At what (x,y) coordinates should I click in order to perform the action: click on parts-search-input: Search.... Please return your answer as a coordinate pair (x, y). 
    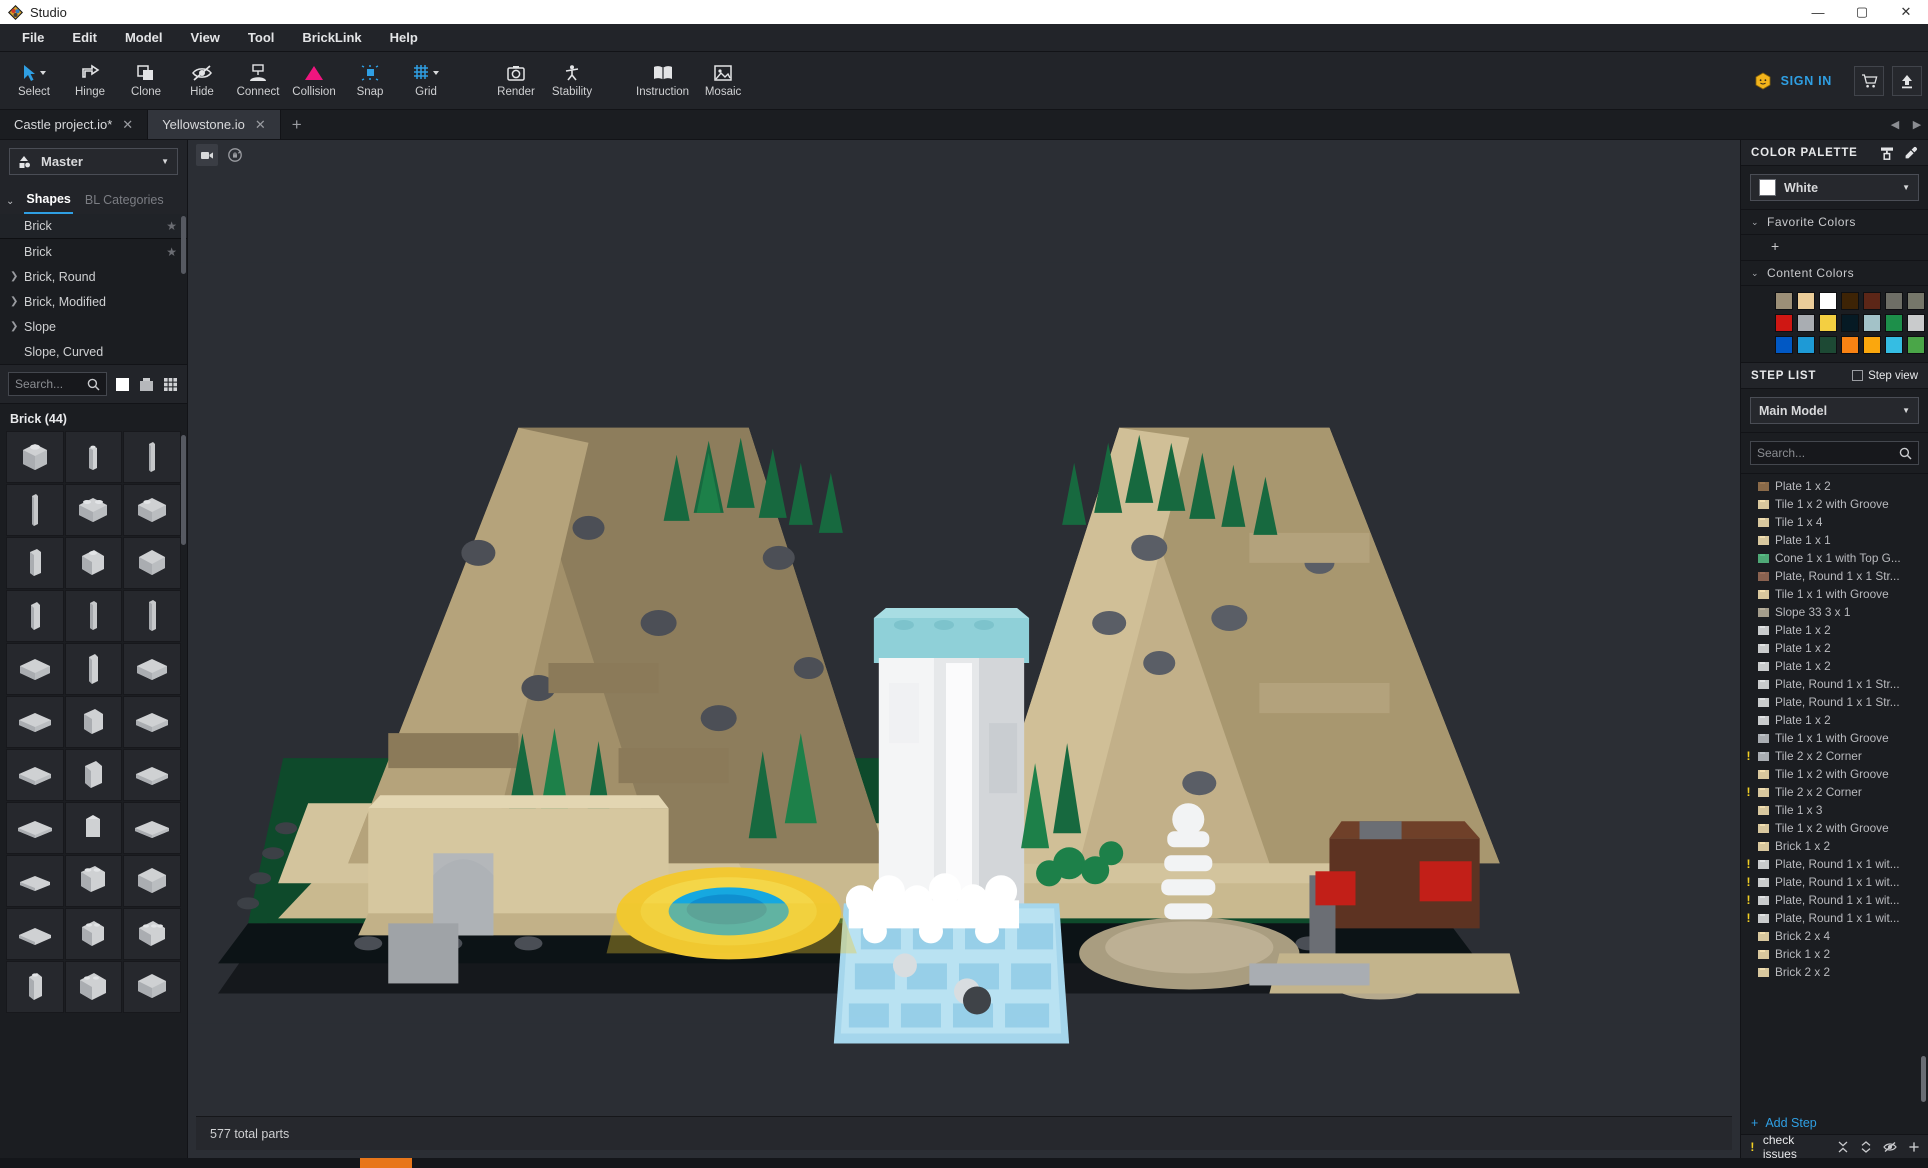
    Looking at the image, I should click on (57, 384).